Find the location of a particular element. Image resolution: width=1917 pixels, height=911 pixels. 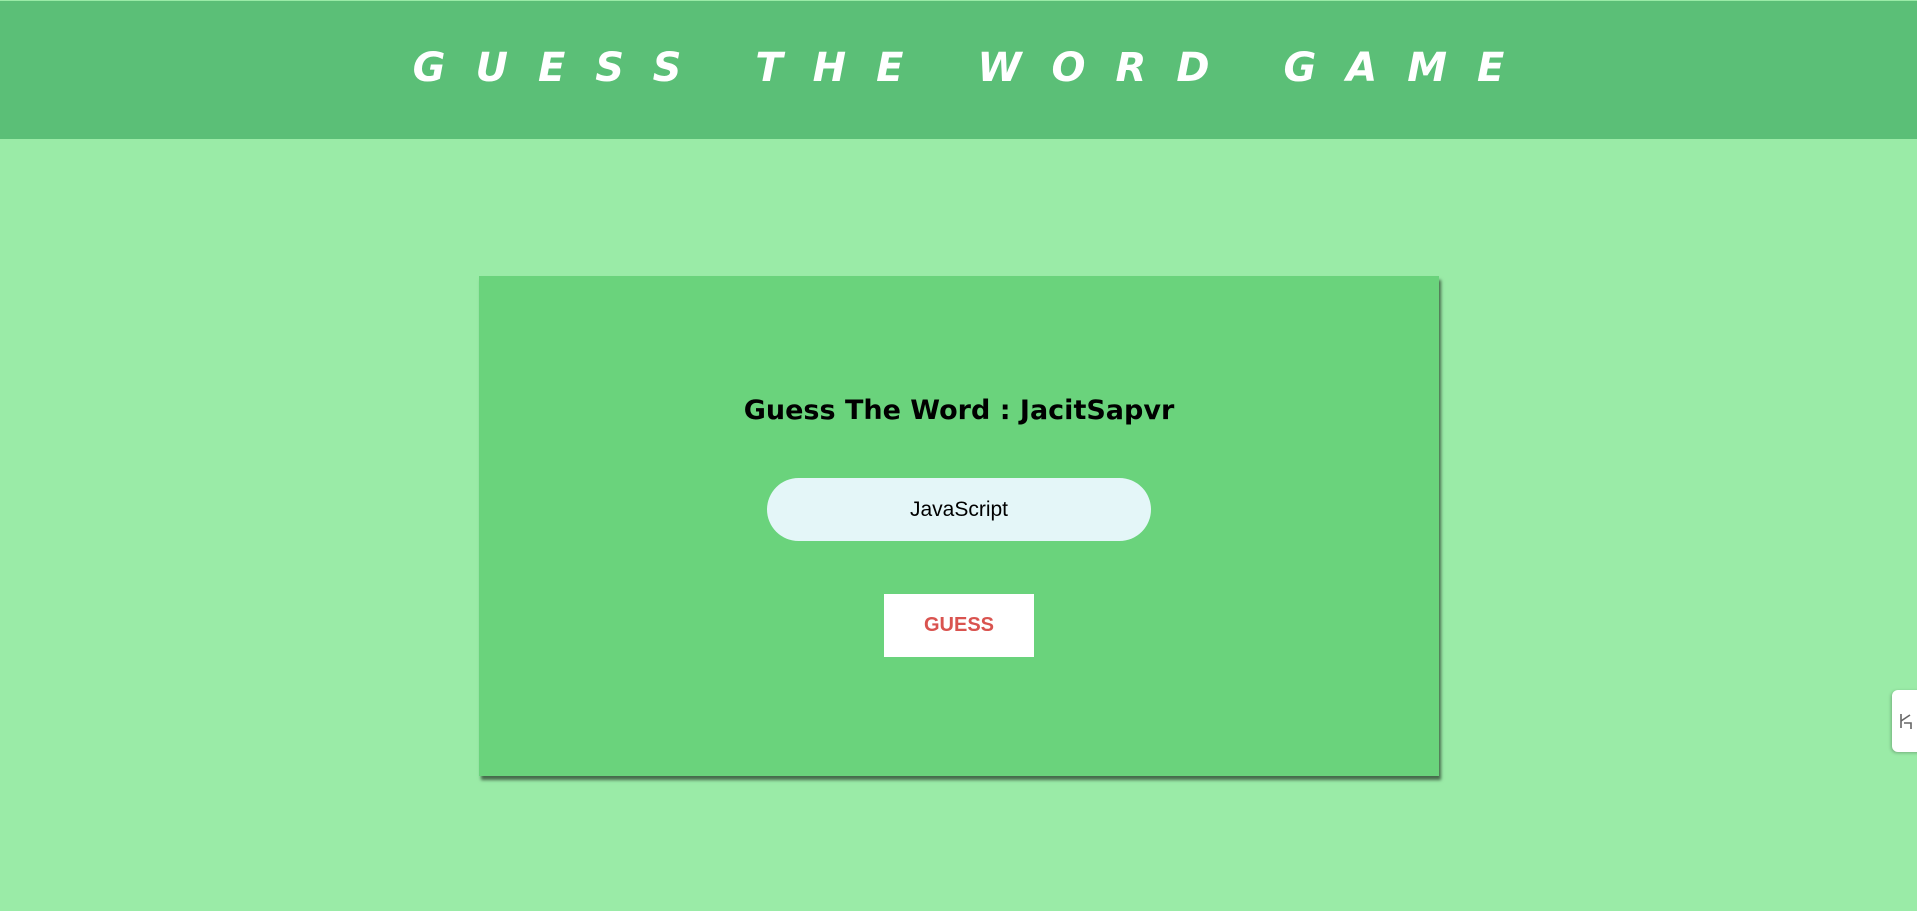

translate-icon is located at coordinates (1906, 721).